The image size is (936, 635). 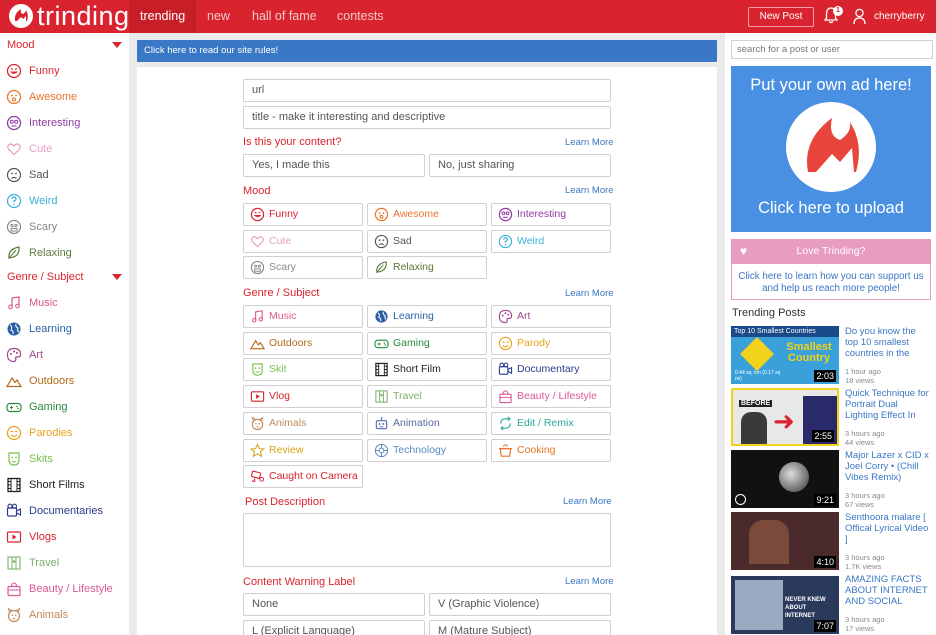 I want to click on warning-none-option: None, so click(x=334, y=604).